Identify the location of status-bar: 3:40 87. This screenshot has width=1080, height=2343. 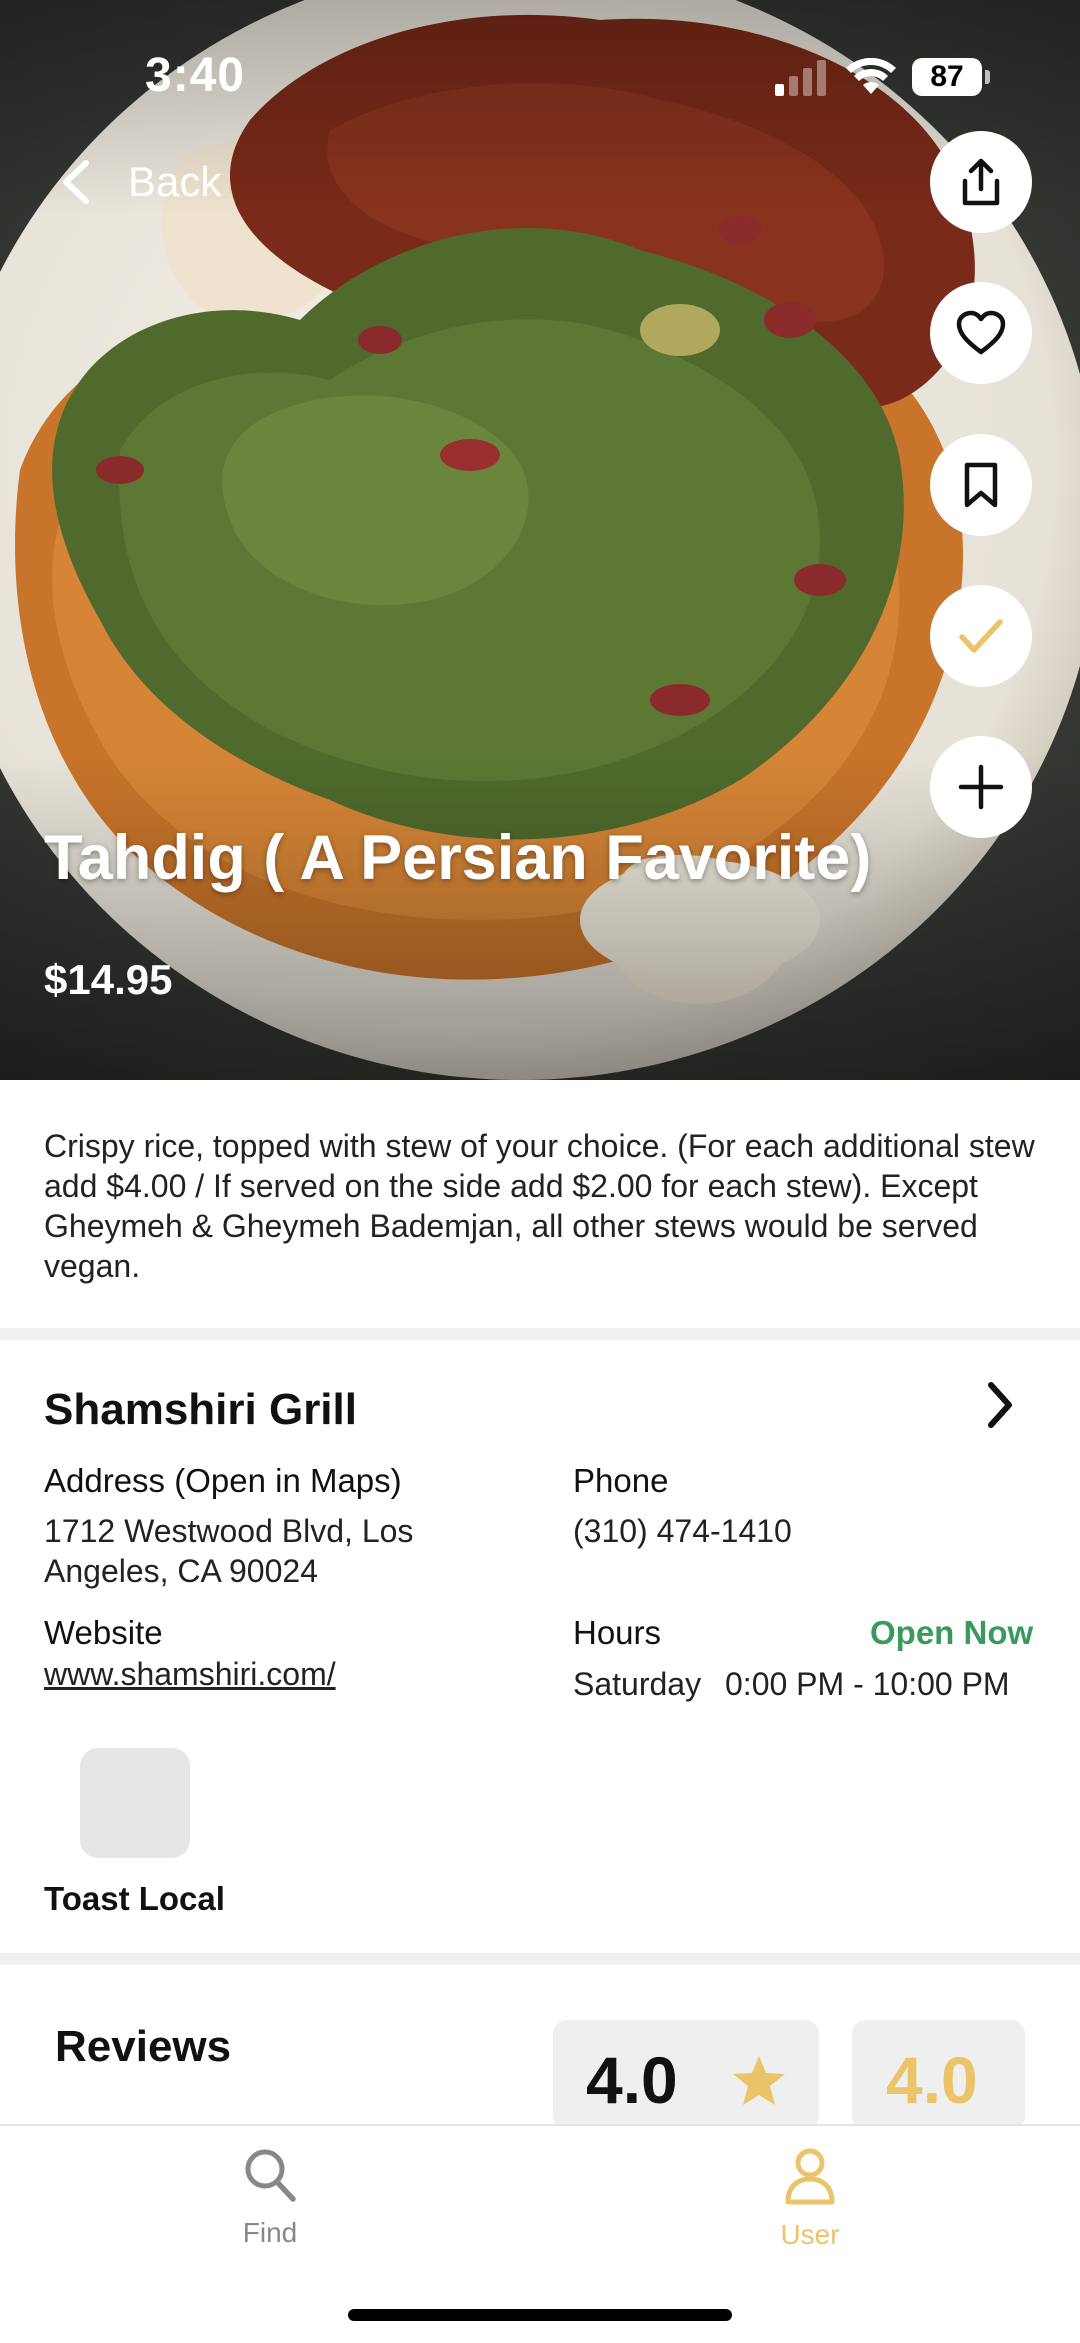
(540, 70).